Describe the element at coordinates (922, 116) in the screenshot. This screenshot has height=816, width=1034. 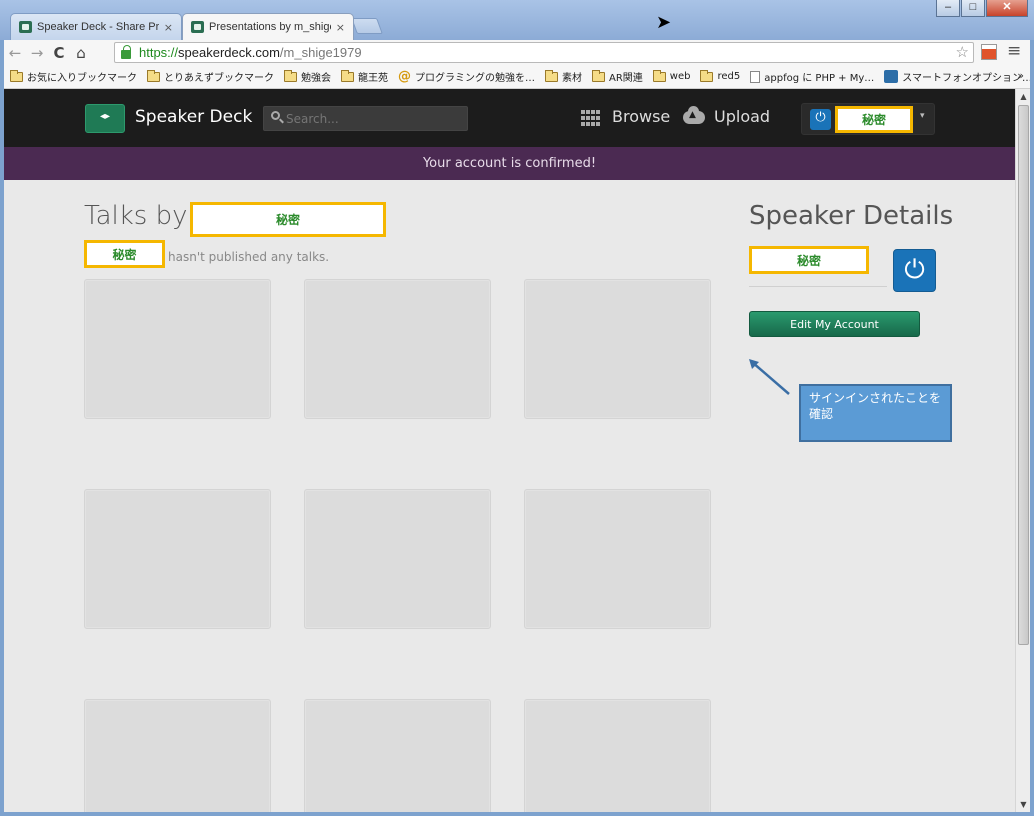
I see `dropdown-caret-icon: ▾` at that location.